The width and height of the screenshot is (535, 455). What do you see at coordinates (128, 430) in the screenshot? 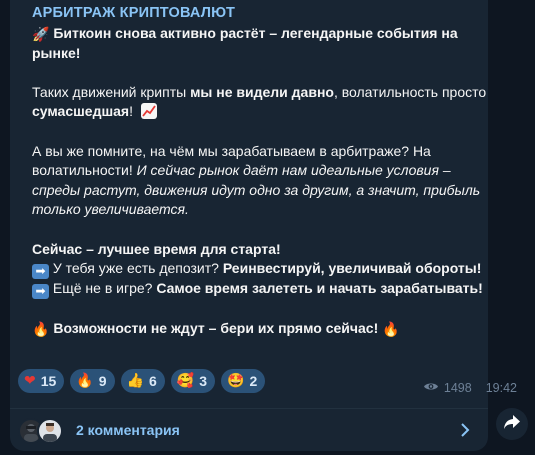
I see `comments-label: 2 комментария` at bounding box center [128, 430].